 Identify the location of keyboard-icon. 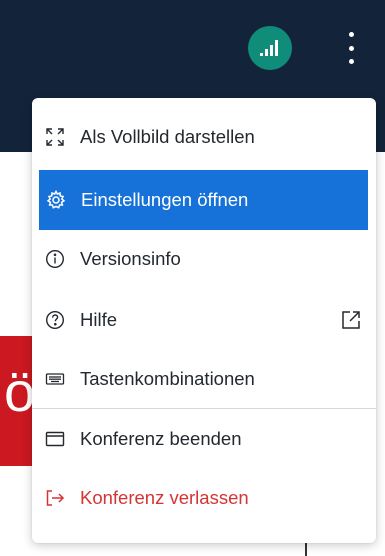
(55, 379).